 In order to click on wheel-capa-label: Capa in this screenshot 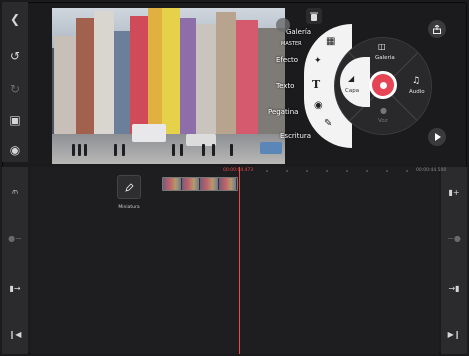, I will do `click(352, 91)`.